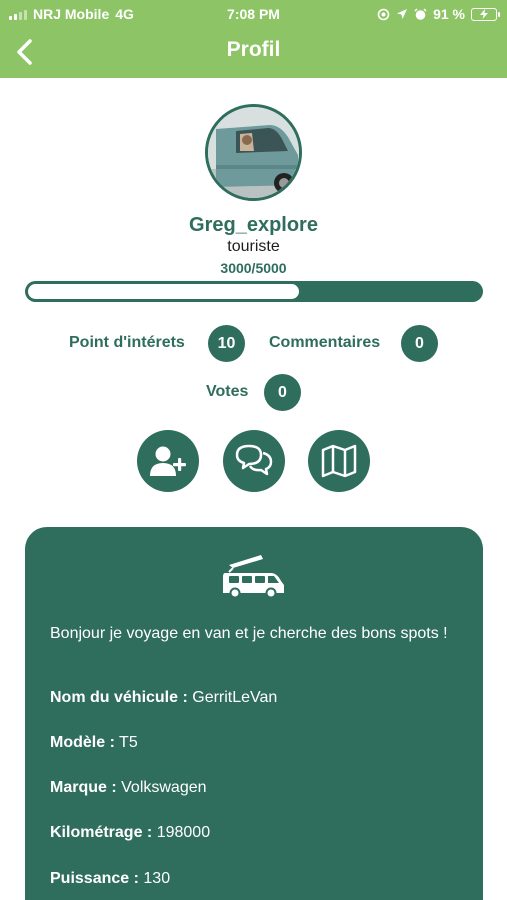  I want to click on map-icon, so click(339, 461).